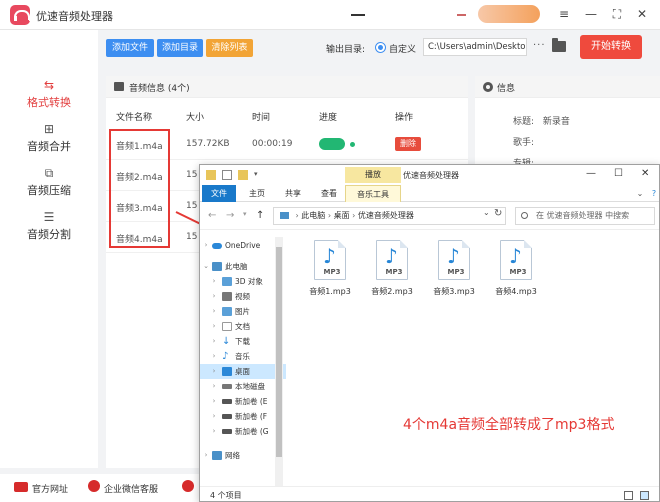  What do you see at coordinates (243, 356) in the screenshot?
I see `tree-item-music: › ♪ 音乐` at bounding box center [243, 356].